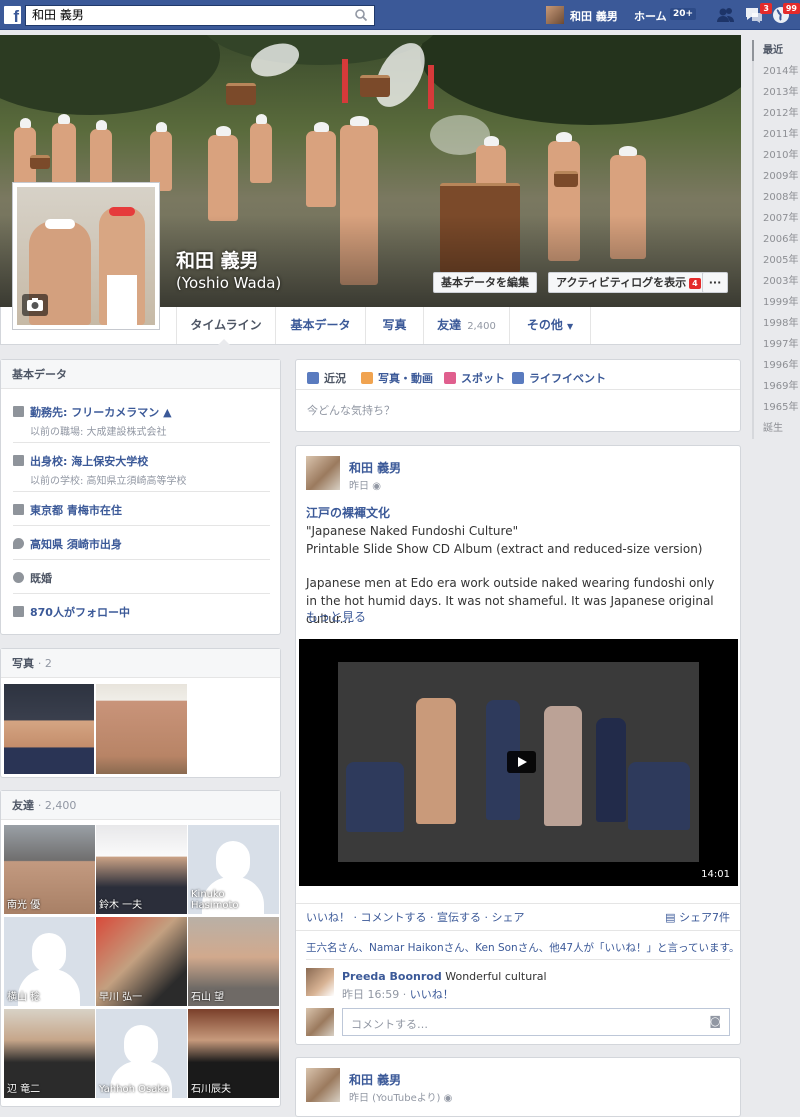 This screenshot has width=800, height=1117. Describe the element at coordinates (141, 869) in the screenshot. I see `friend-tile: 鈴木 一夫` at that location.